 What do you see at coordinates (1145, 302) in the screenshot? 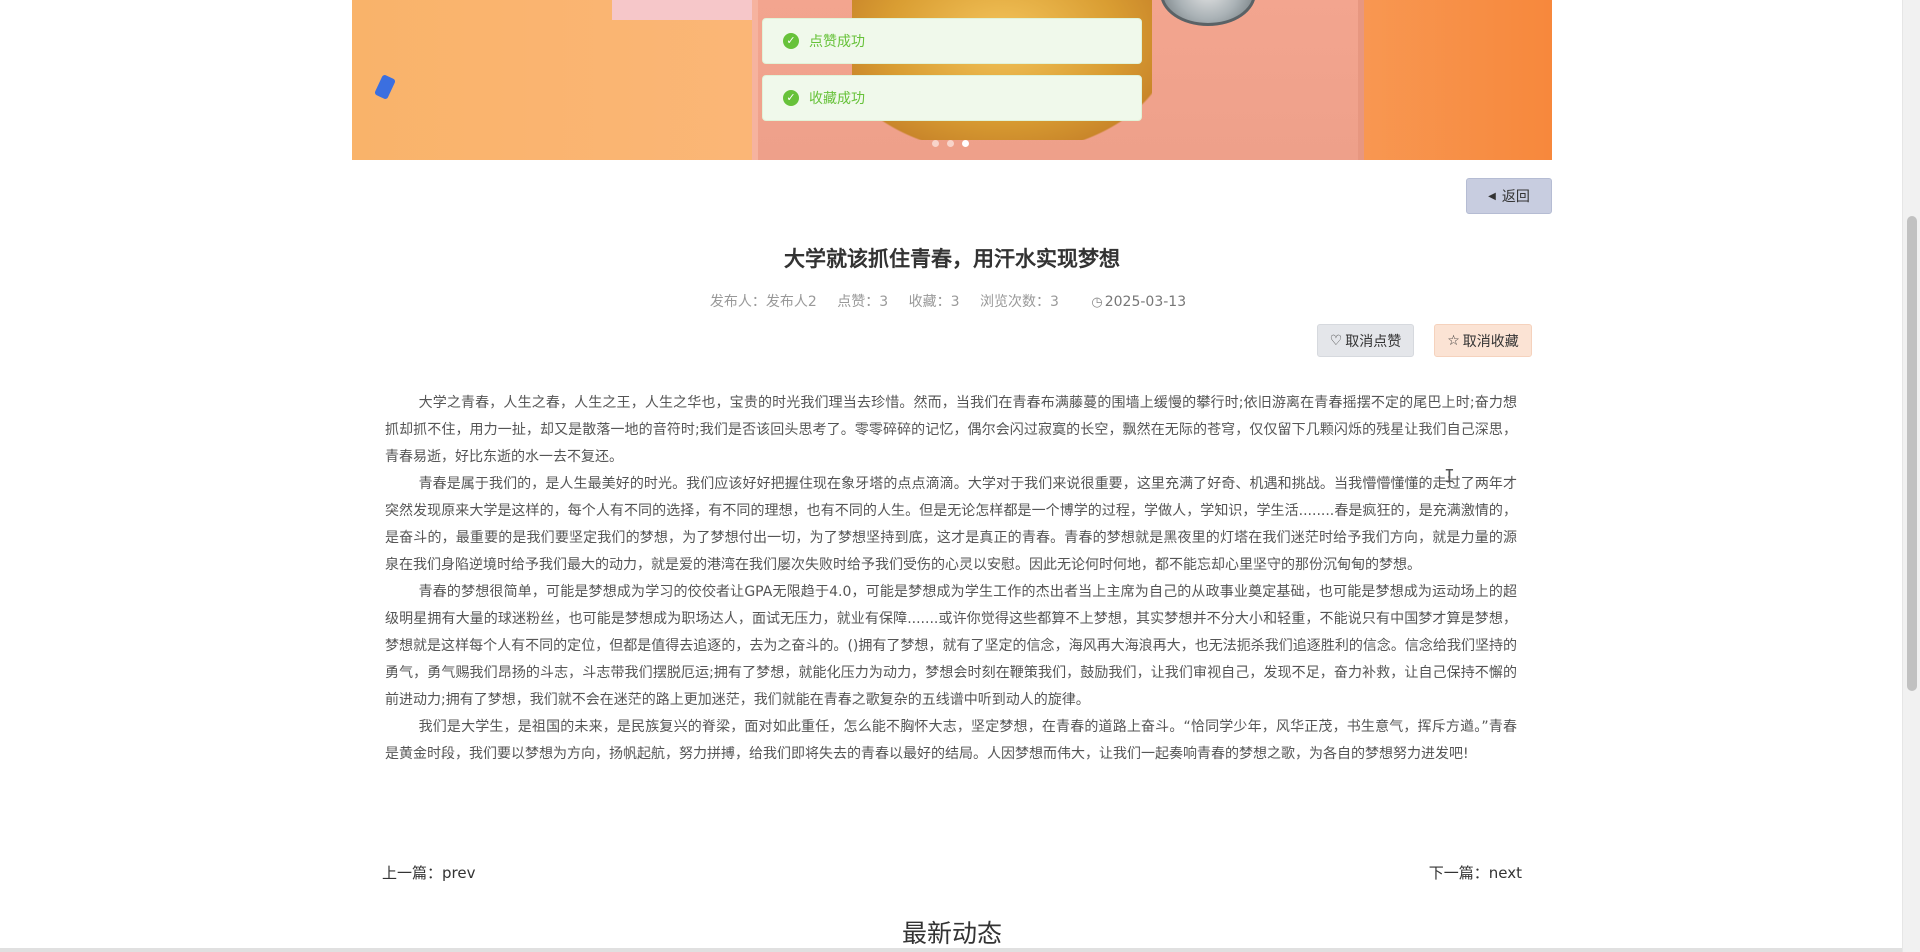
I see `publish-date: 2025-03-13` at bounding box center [1145, 302].